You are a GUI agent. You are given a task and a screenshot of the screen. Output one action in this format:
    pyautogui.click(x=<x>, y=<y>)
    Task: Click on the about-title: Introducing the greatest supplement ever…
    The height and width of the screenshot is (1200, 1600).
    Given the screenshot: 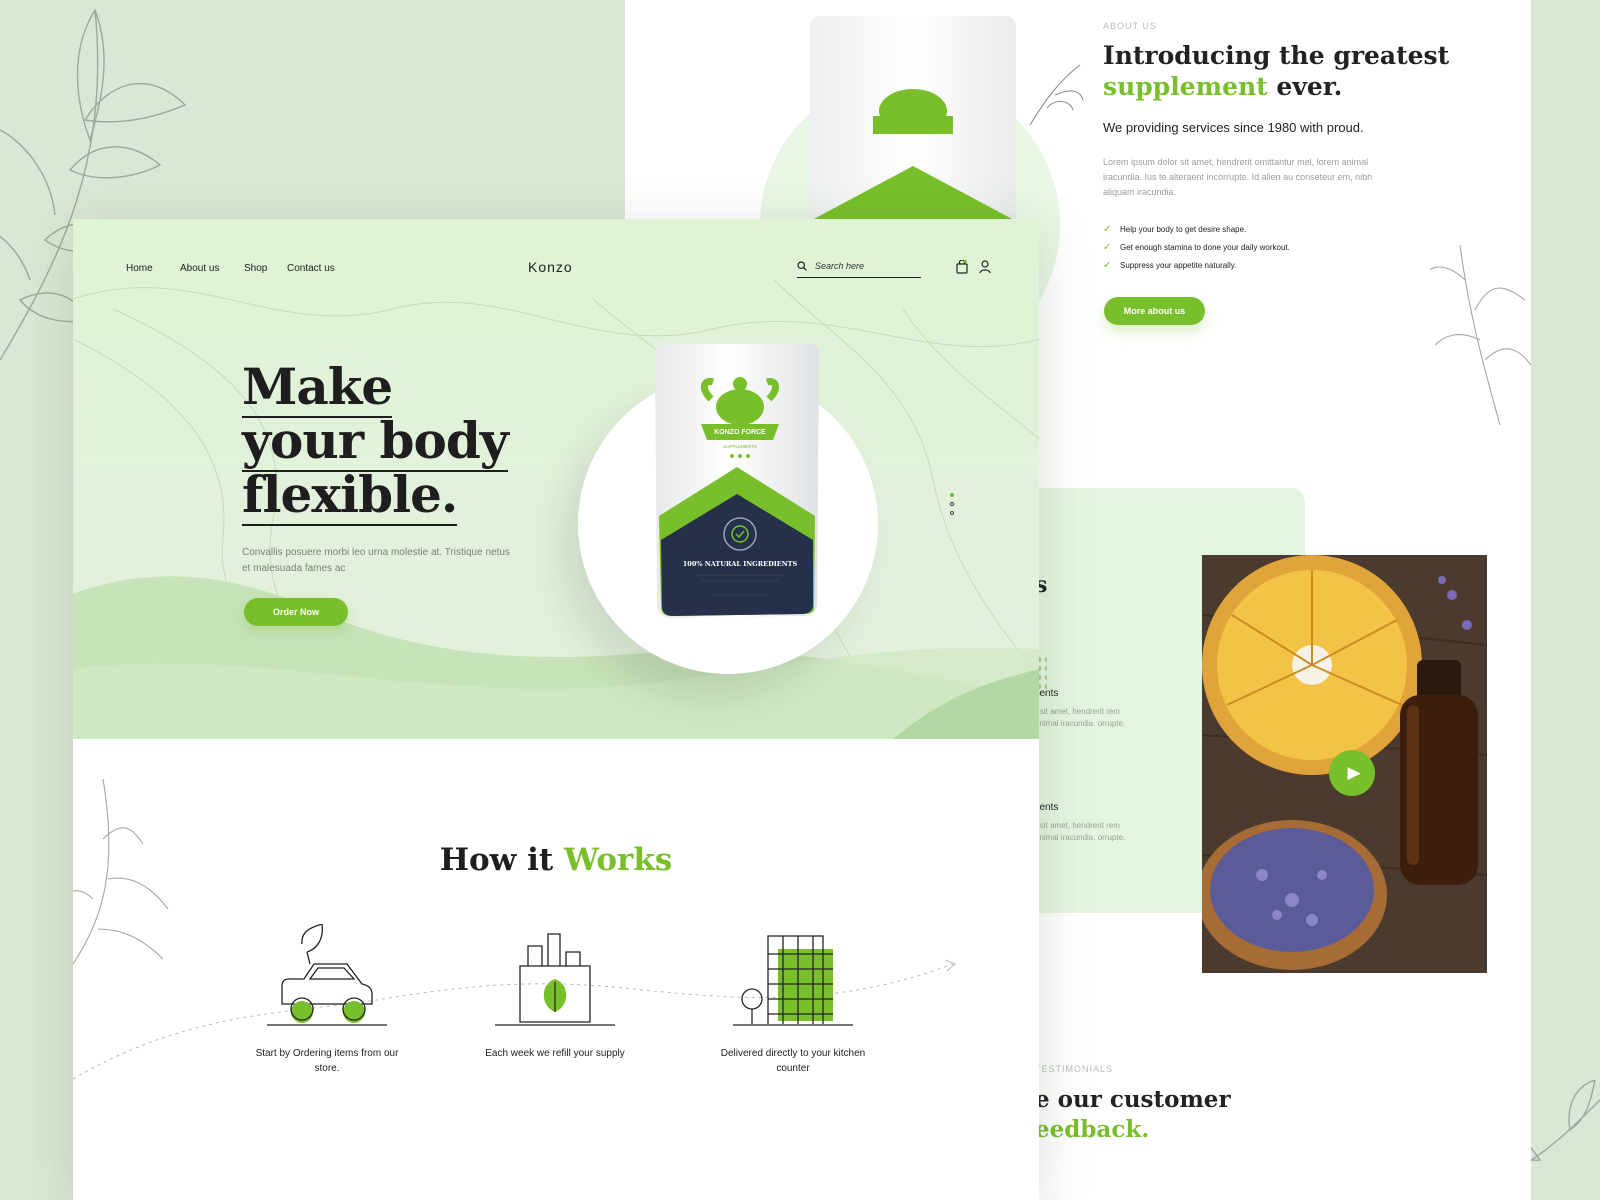 What is the action you would take?
    pyautogui.click(x=1276, y=71)
    